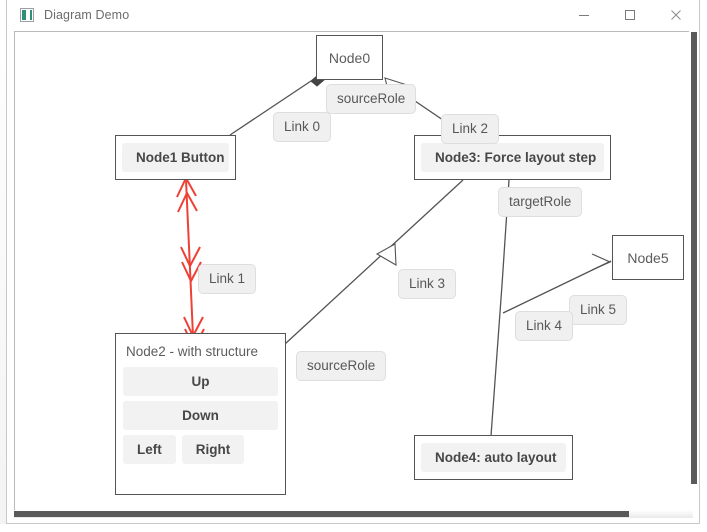  I want to click on node2-up-button: Up, so click(200, 381).